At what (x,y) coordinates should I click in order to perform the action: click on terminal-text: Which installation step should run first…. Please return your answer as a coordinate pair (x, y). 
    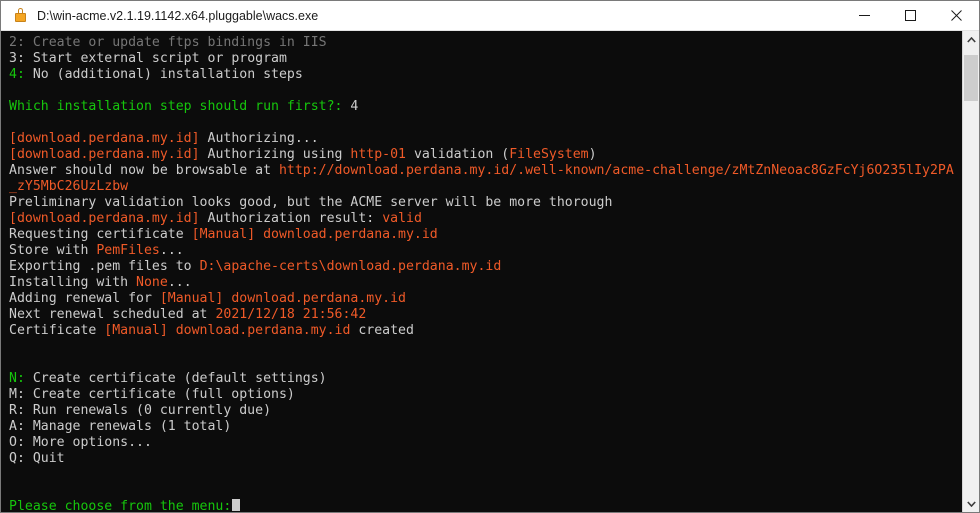
    Looking at the image, I should click on (176, 106).